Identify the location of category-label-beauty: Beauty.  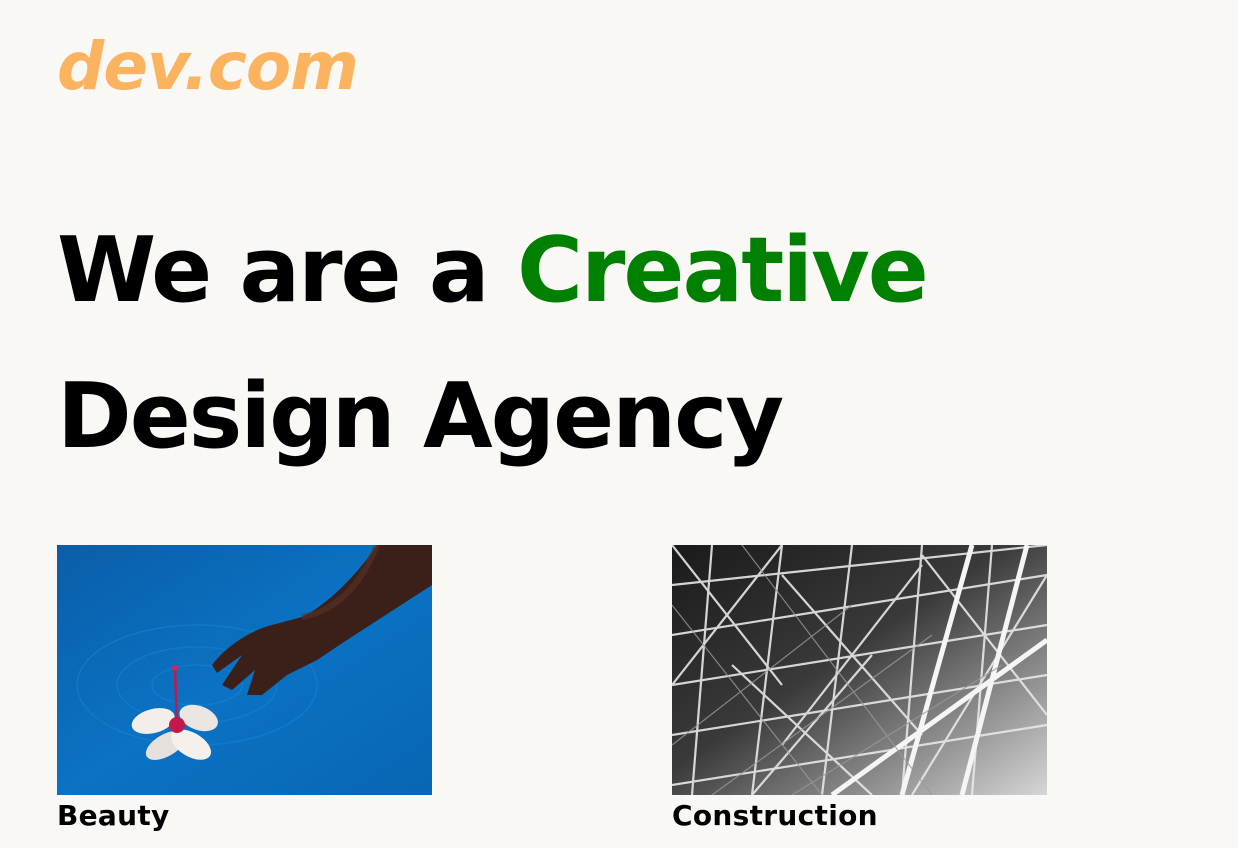
(113, 815).